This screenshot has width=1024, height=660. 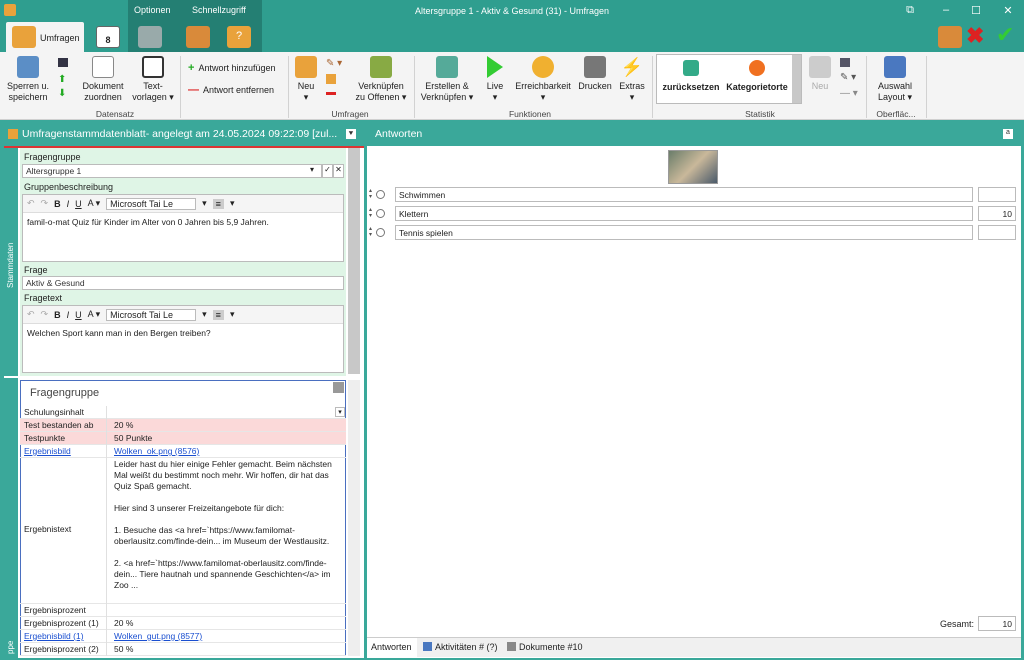 I want to click on live-button: Live ▾, so click(x=495, y=79).